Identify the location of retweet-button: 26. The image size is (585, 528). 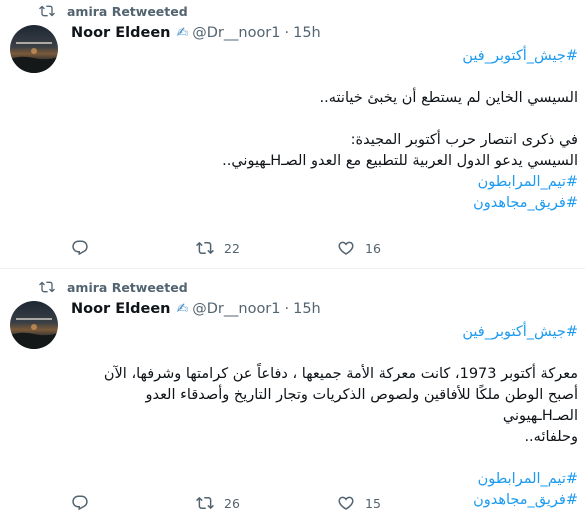
(218, 503).